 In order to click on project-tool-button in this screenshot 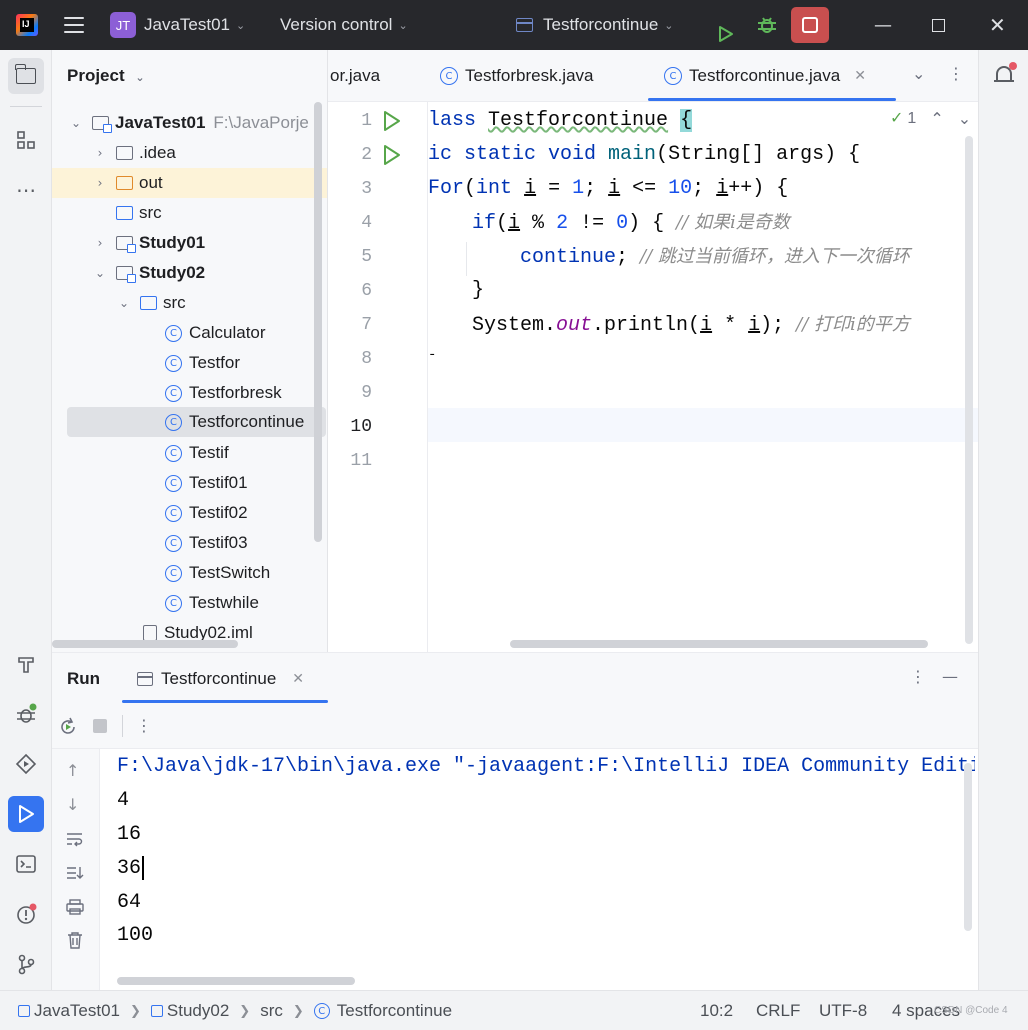, I will do `click(26, 76)`.